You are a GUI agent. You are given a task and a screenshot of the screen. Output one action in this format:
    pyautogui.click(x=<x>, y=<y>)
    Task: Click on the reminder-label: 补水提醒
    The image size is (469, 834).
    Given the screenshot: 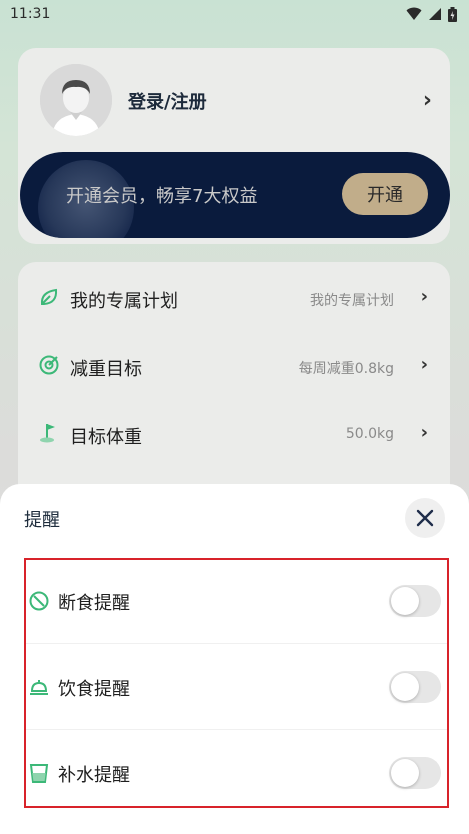 What is the action you would take?
    pyautogui.click(x=94, y=775)
    